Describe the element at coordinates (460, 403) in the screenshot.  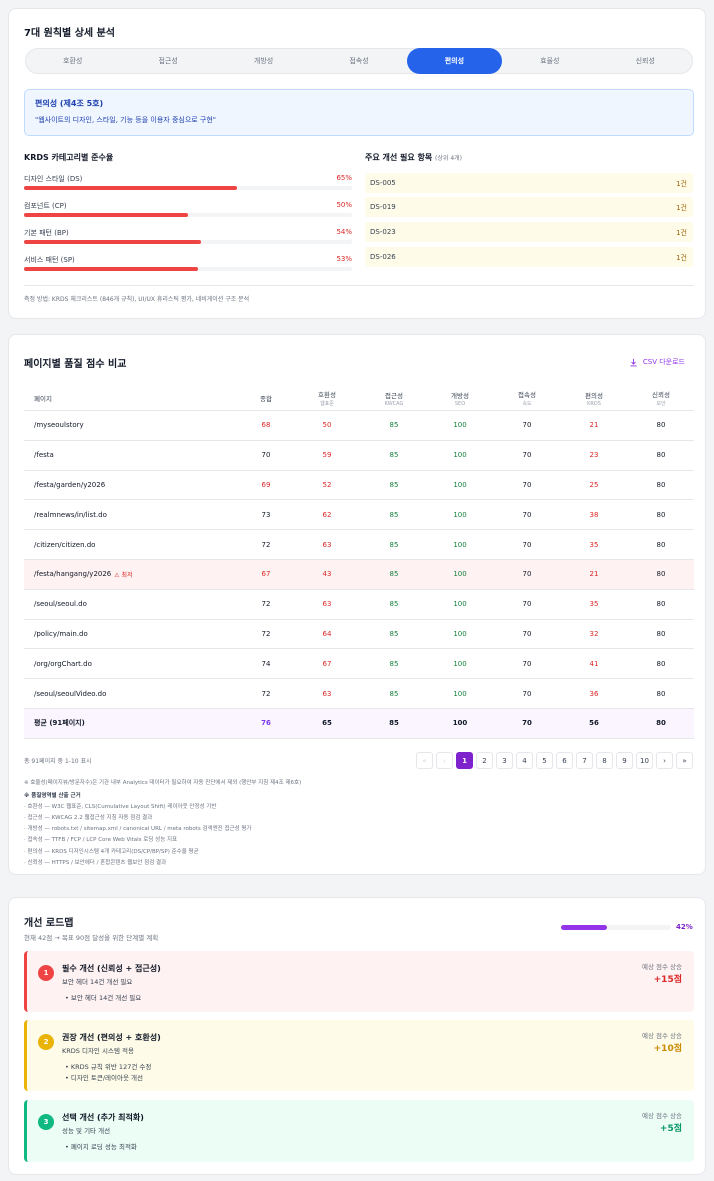
I see `header-sub: SEO` at that location.